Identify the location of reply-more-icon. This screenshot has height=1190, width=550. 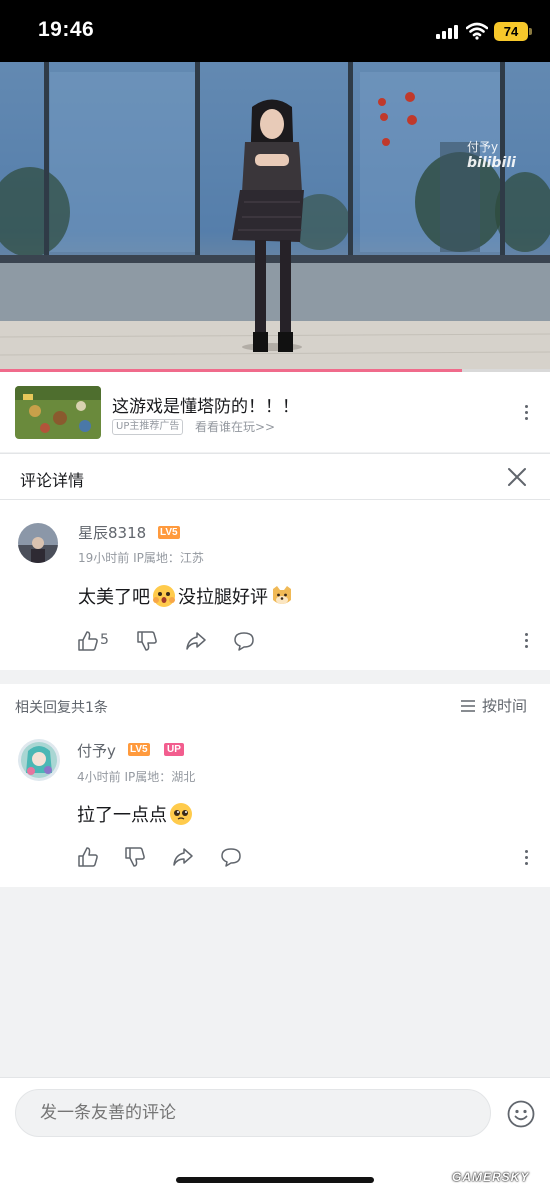
(527, 859).